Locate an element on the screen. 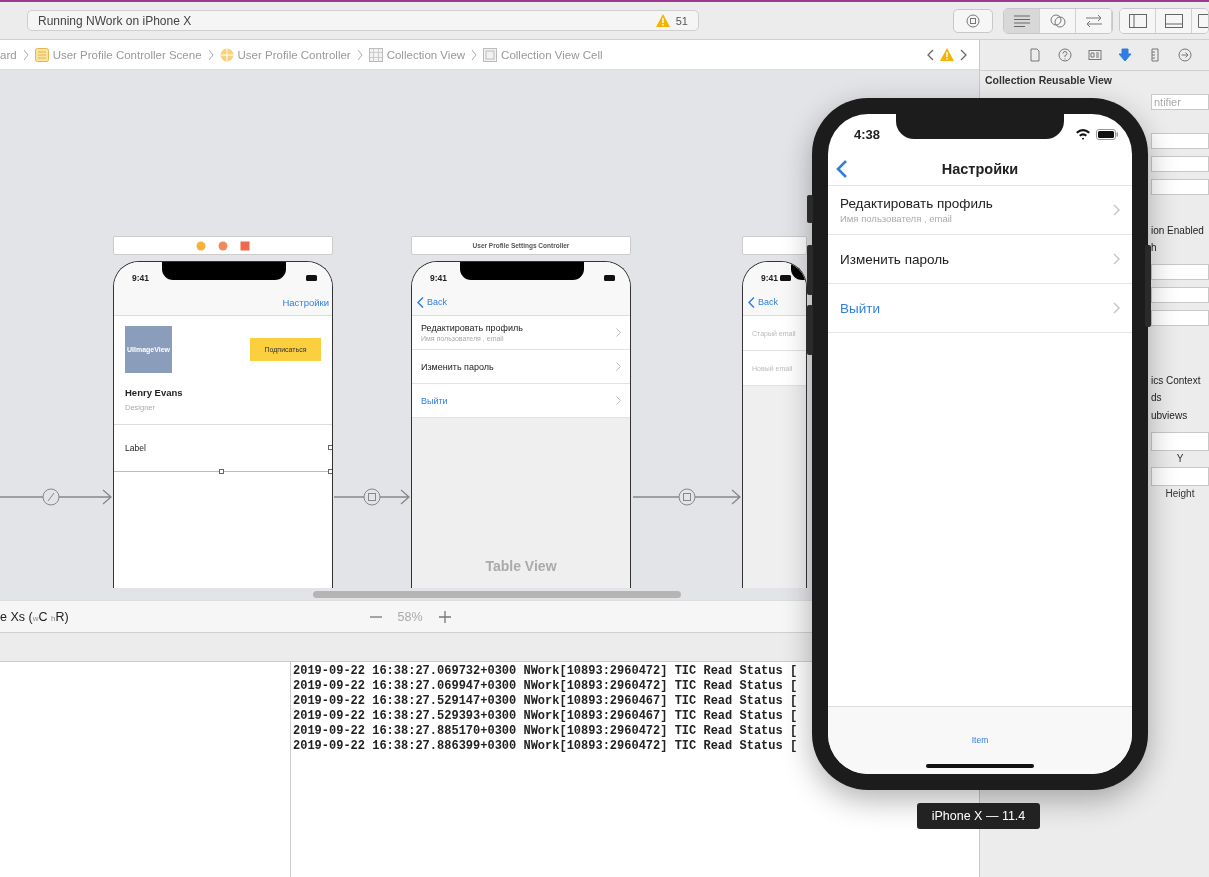 This screenshot has height=877, width=1209. grid-icon is located at coordinates (375, 54).